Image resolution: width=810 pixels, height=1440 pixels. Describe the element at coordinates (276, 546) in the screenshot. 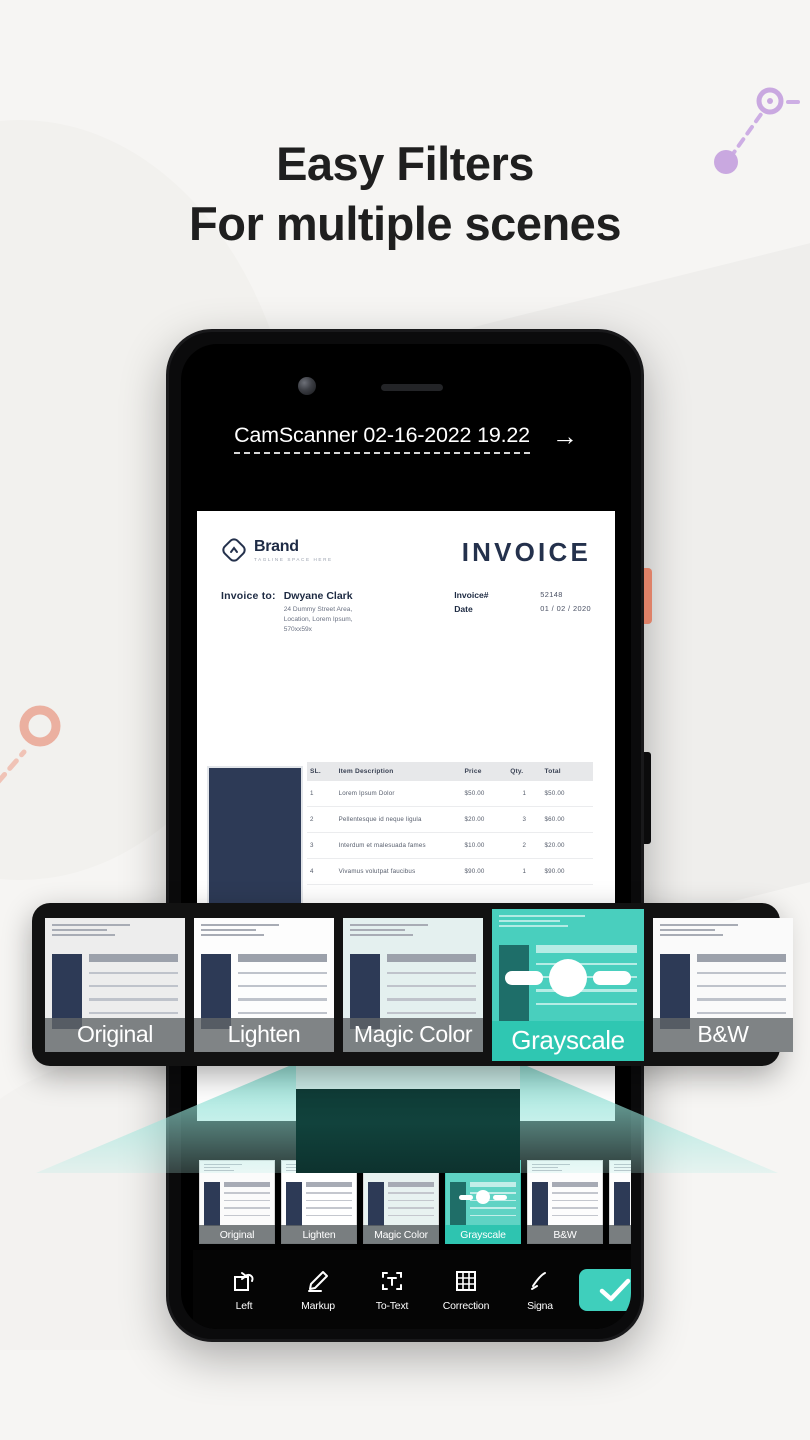

I see `brand-name: Brand` at that location.